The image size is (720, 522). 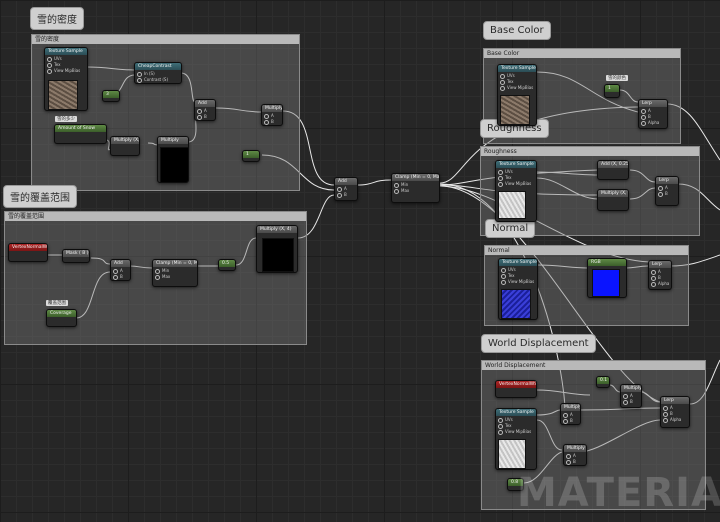 What do you see at coordinates (28, 252) in the screenshot?
I see `vertex-normal-node: VertexNormalWS` at bounding box center [28, 252].